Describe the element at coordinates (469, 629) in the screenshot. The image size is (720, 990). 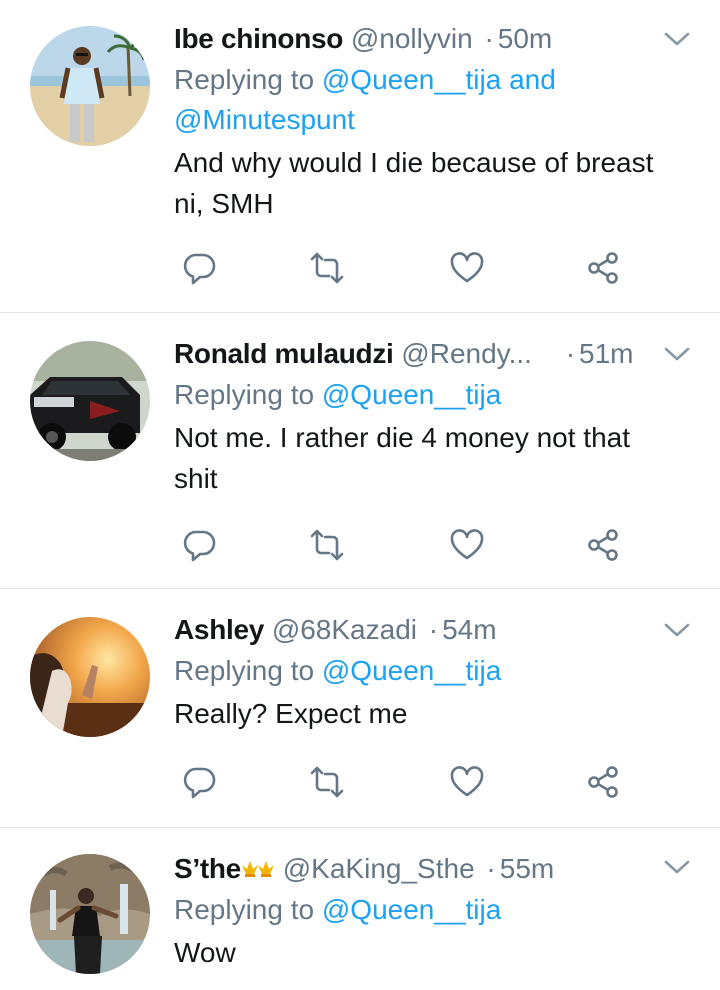
I see `timestamp: 54m` at that location.